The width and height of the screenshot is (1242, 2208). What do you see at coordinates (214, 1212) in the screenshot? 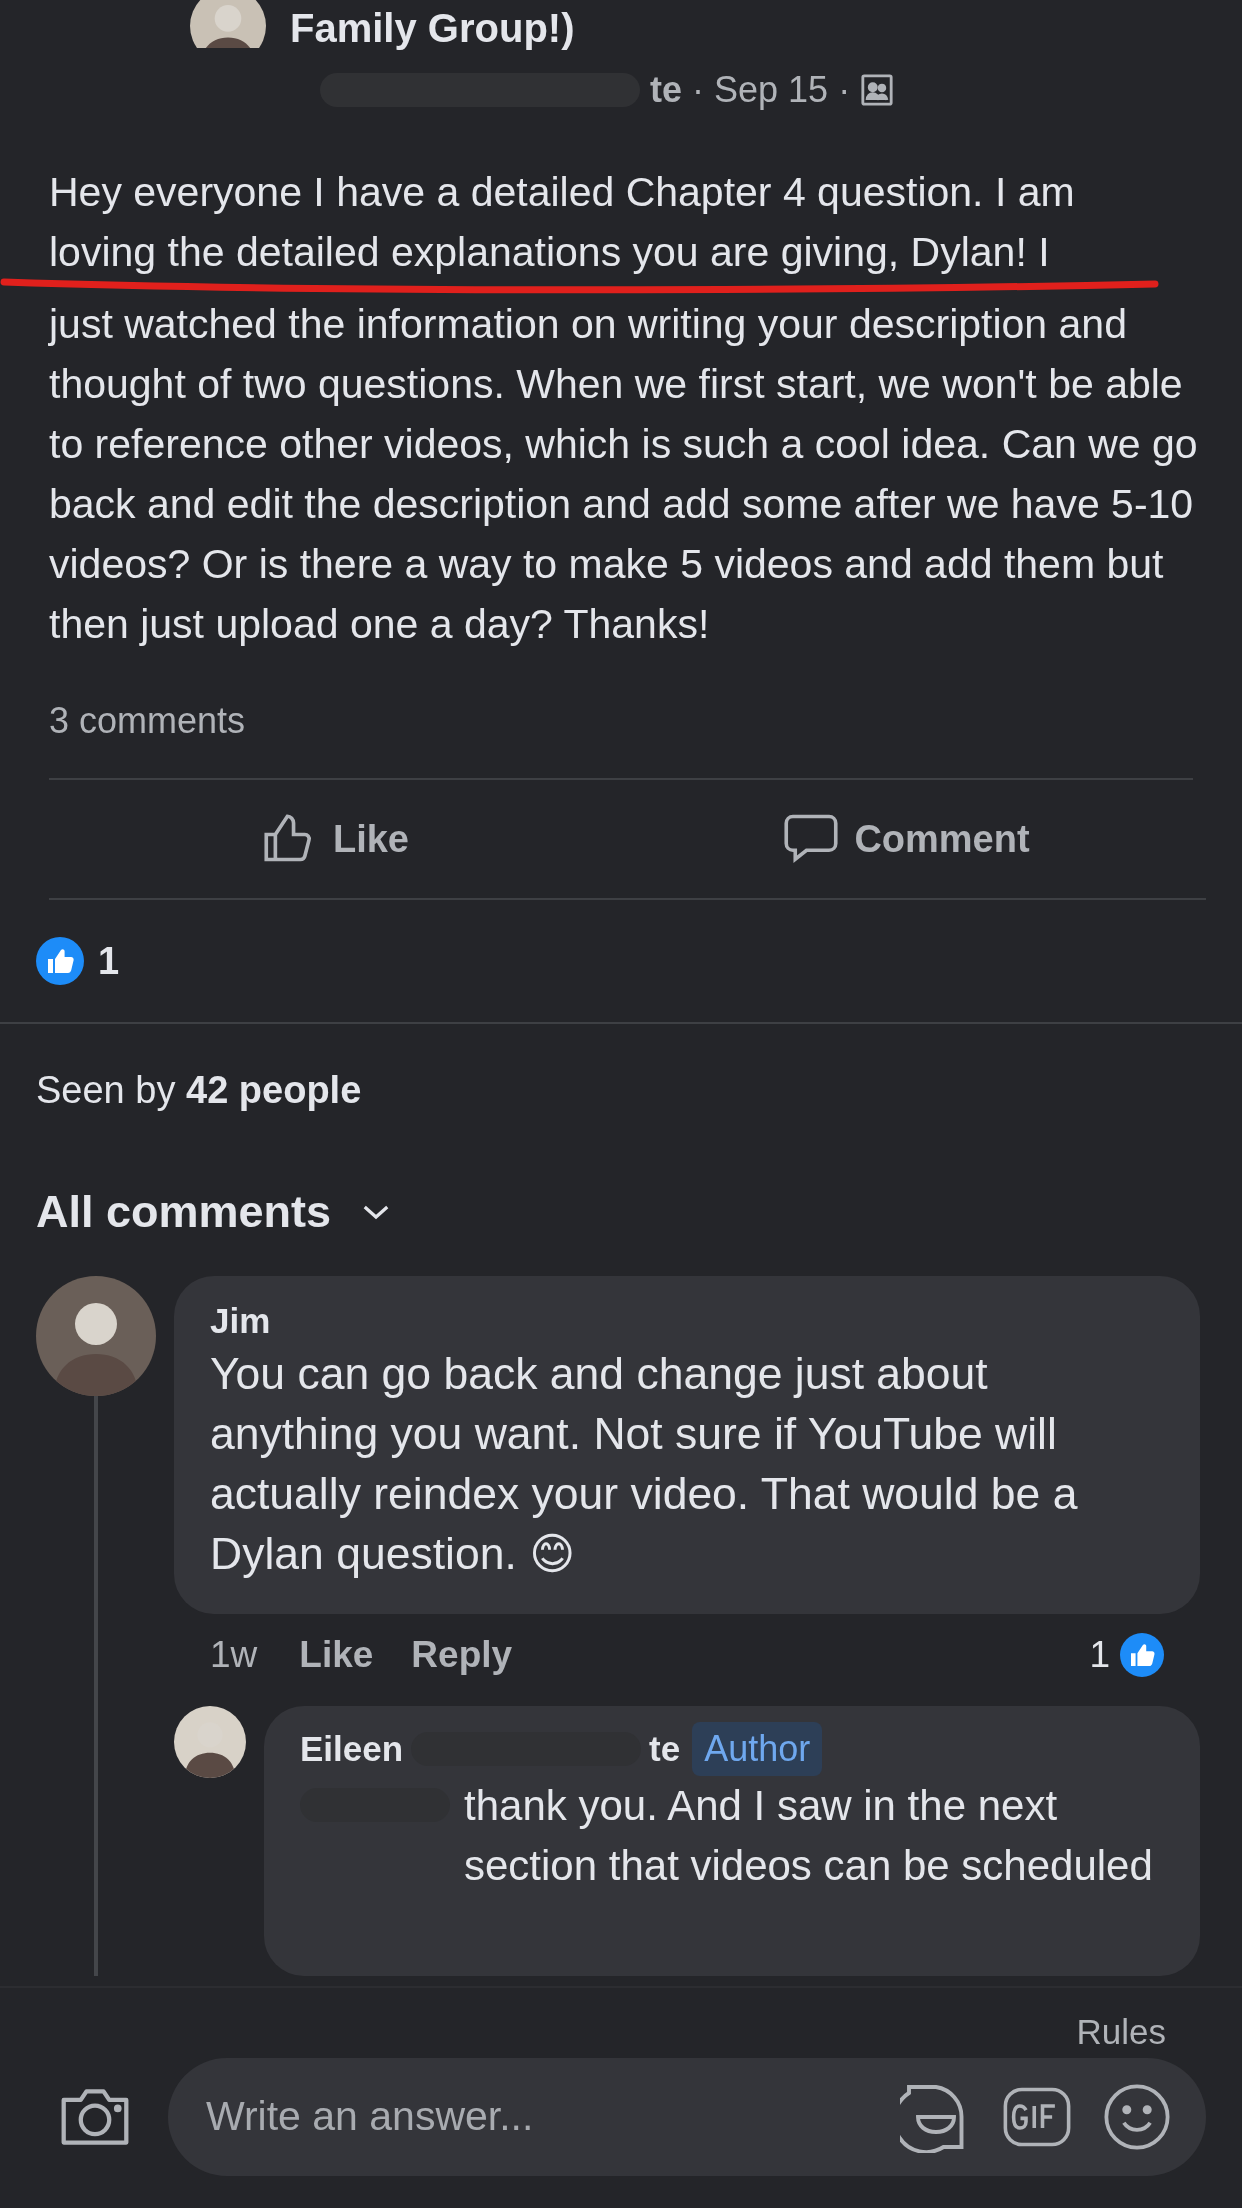
I see `comments-filter: All comments` at bounding box center [214, 1212].